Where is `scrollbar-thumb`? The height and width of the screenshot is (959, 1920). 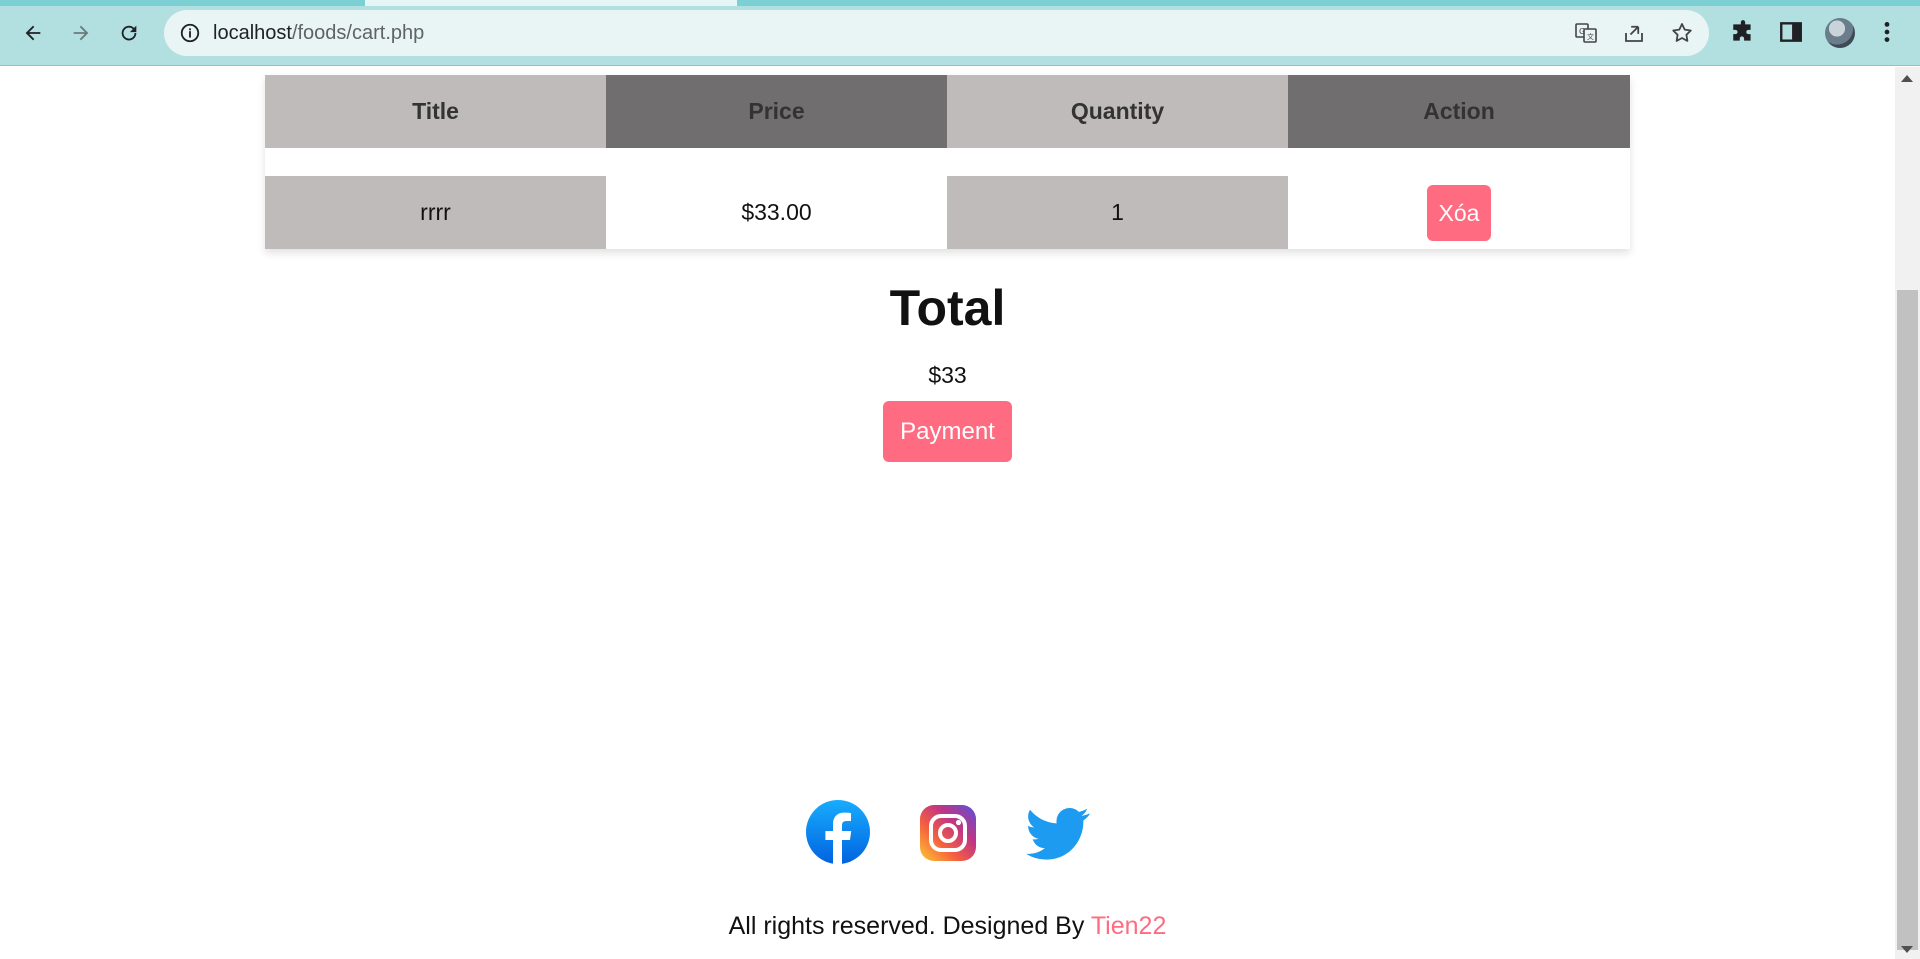 scrollbar-thumb is located at coordinates (1907, 620).